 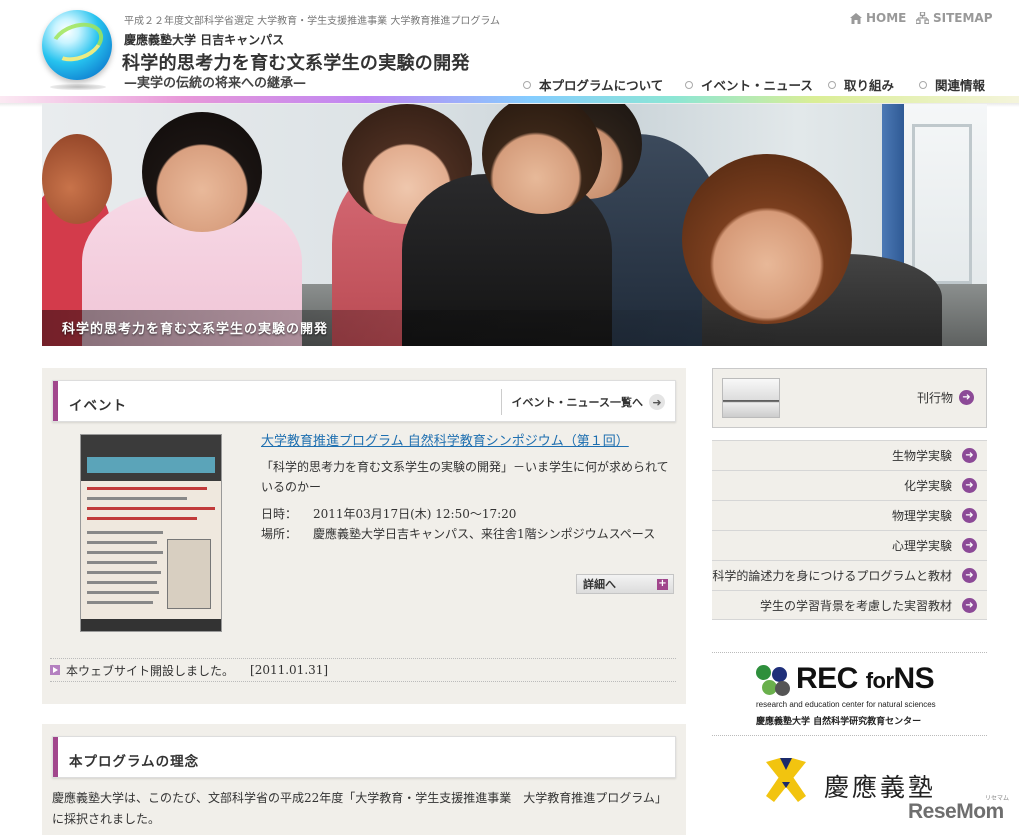 I want to click on nav-initiatives: 取り組み, so click(x=861, y=84).